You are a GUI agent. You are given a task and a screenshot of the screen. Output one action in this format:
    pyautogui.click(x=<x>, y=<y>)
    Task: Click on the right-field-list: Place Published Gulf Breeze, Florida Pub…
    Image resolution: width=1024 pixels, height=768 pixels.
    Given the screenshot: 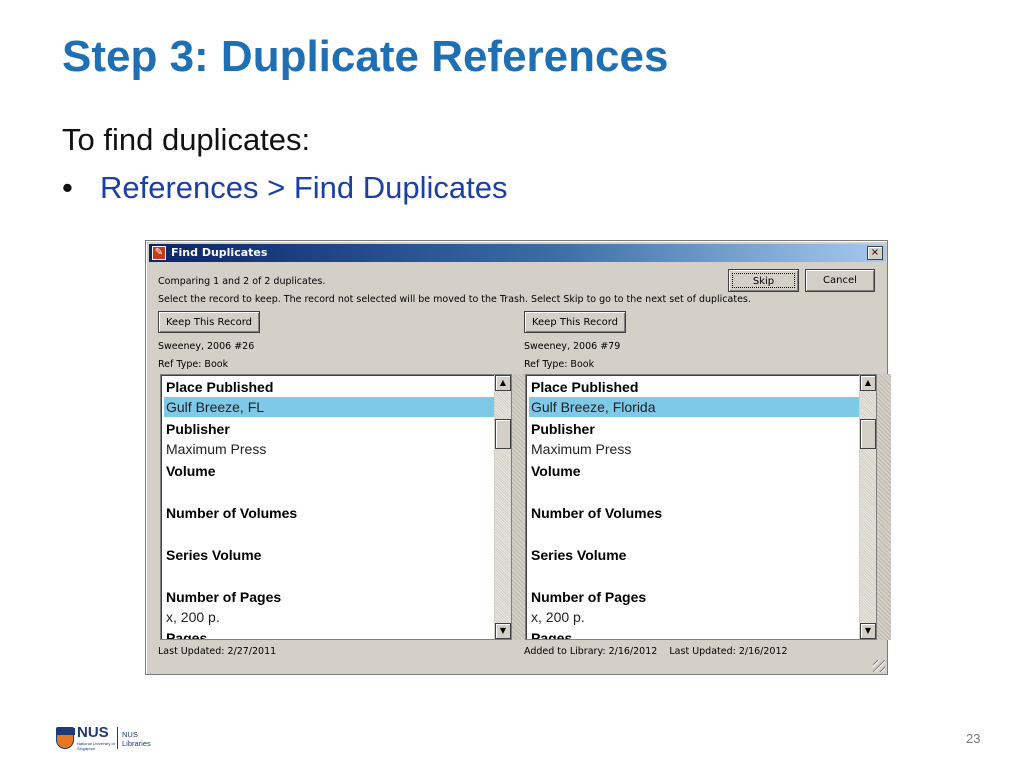 What is the action you would take?
    pyautogui.click(x=694, y=508)
    